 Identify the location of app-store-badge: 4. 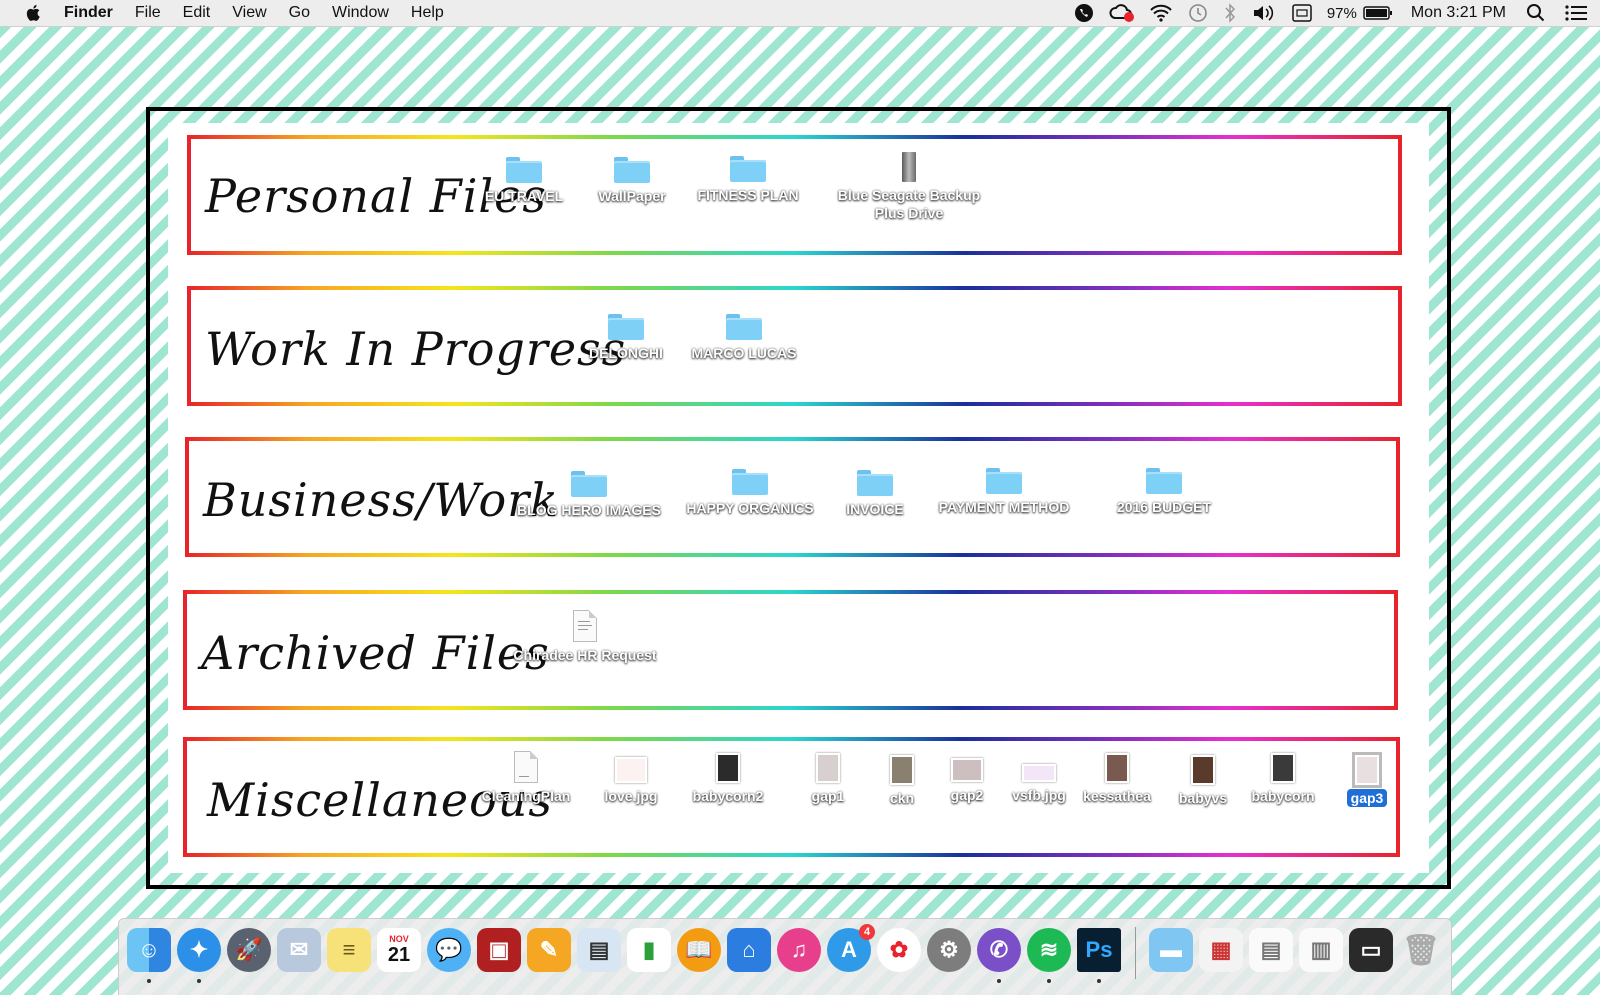
(867, 932).